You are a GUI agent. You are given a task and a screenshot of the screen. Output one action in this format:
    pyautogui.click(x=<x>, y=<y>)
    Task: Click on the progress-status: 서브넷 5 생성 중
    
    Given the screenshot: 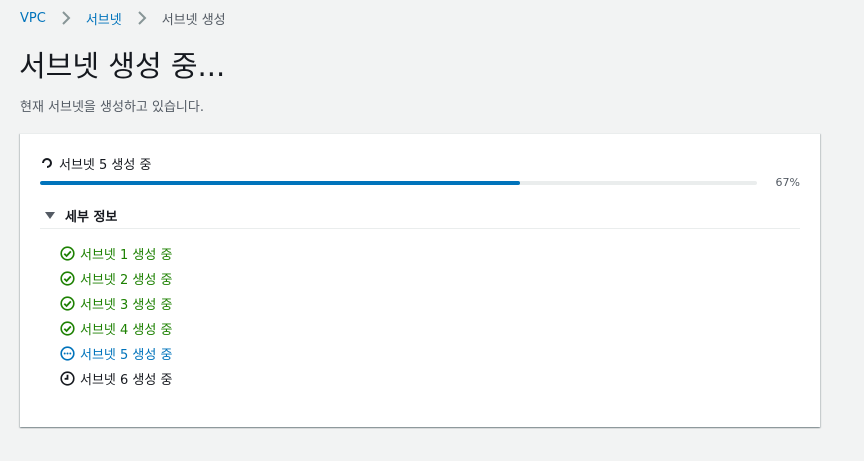 What is the action you would take?
    pyautogui.click(x=96, y=163)
    